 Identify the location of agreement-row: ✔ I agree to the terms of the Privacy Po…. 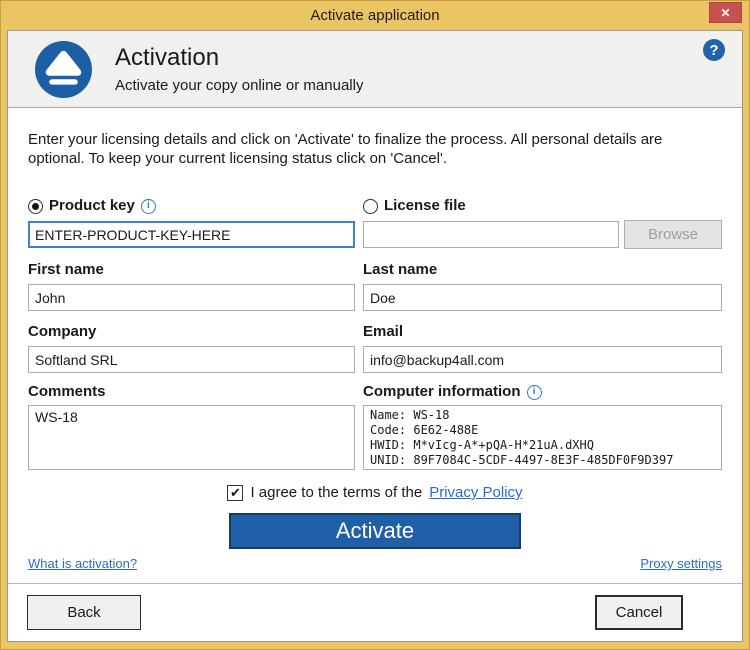
(375, 492).